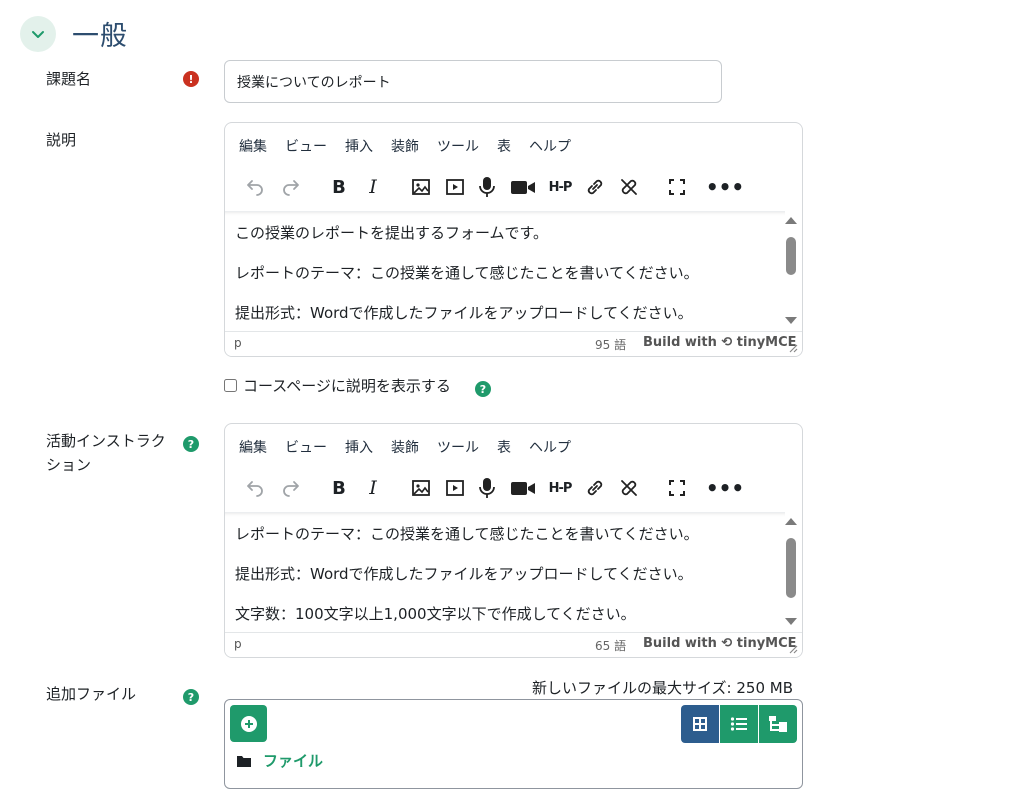 This screenshot has width=1013, height=789. What do you see at coordinates (610, 344) in the screenshot?
I see `word-count: 95 語` at bounding box center [610, 344].